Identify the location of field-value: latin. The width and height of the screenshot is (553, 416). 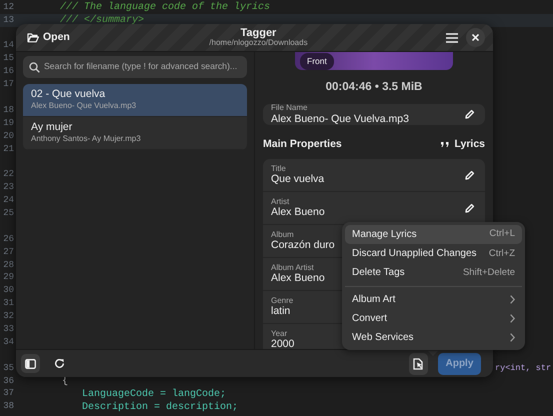
(280, 311).